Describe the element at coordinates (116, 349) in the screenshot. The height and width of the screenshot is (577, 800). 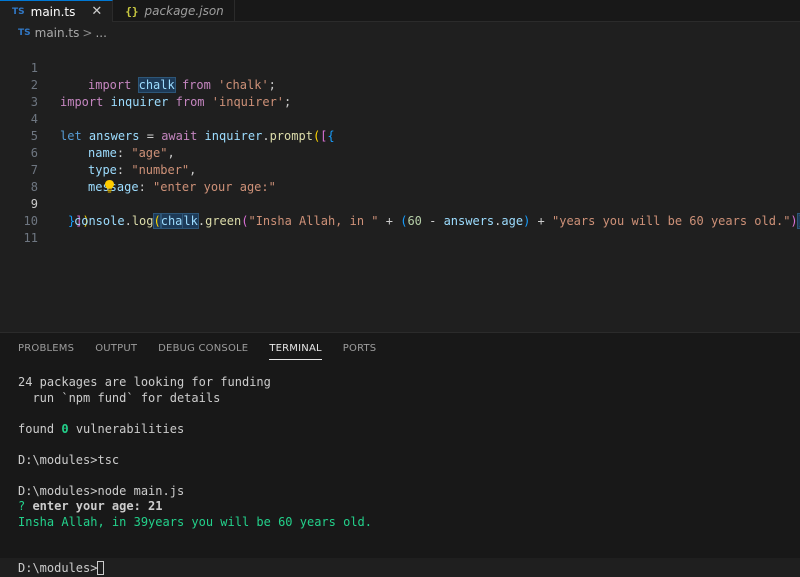
I see `tab-output: OUTPUT` at that location.